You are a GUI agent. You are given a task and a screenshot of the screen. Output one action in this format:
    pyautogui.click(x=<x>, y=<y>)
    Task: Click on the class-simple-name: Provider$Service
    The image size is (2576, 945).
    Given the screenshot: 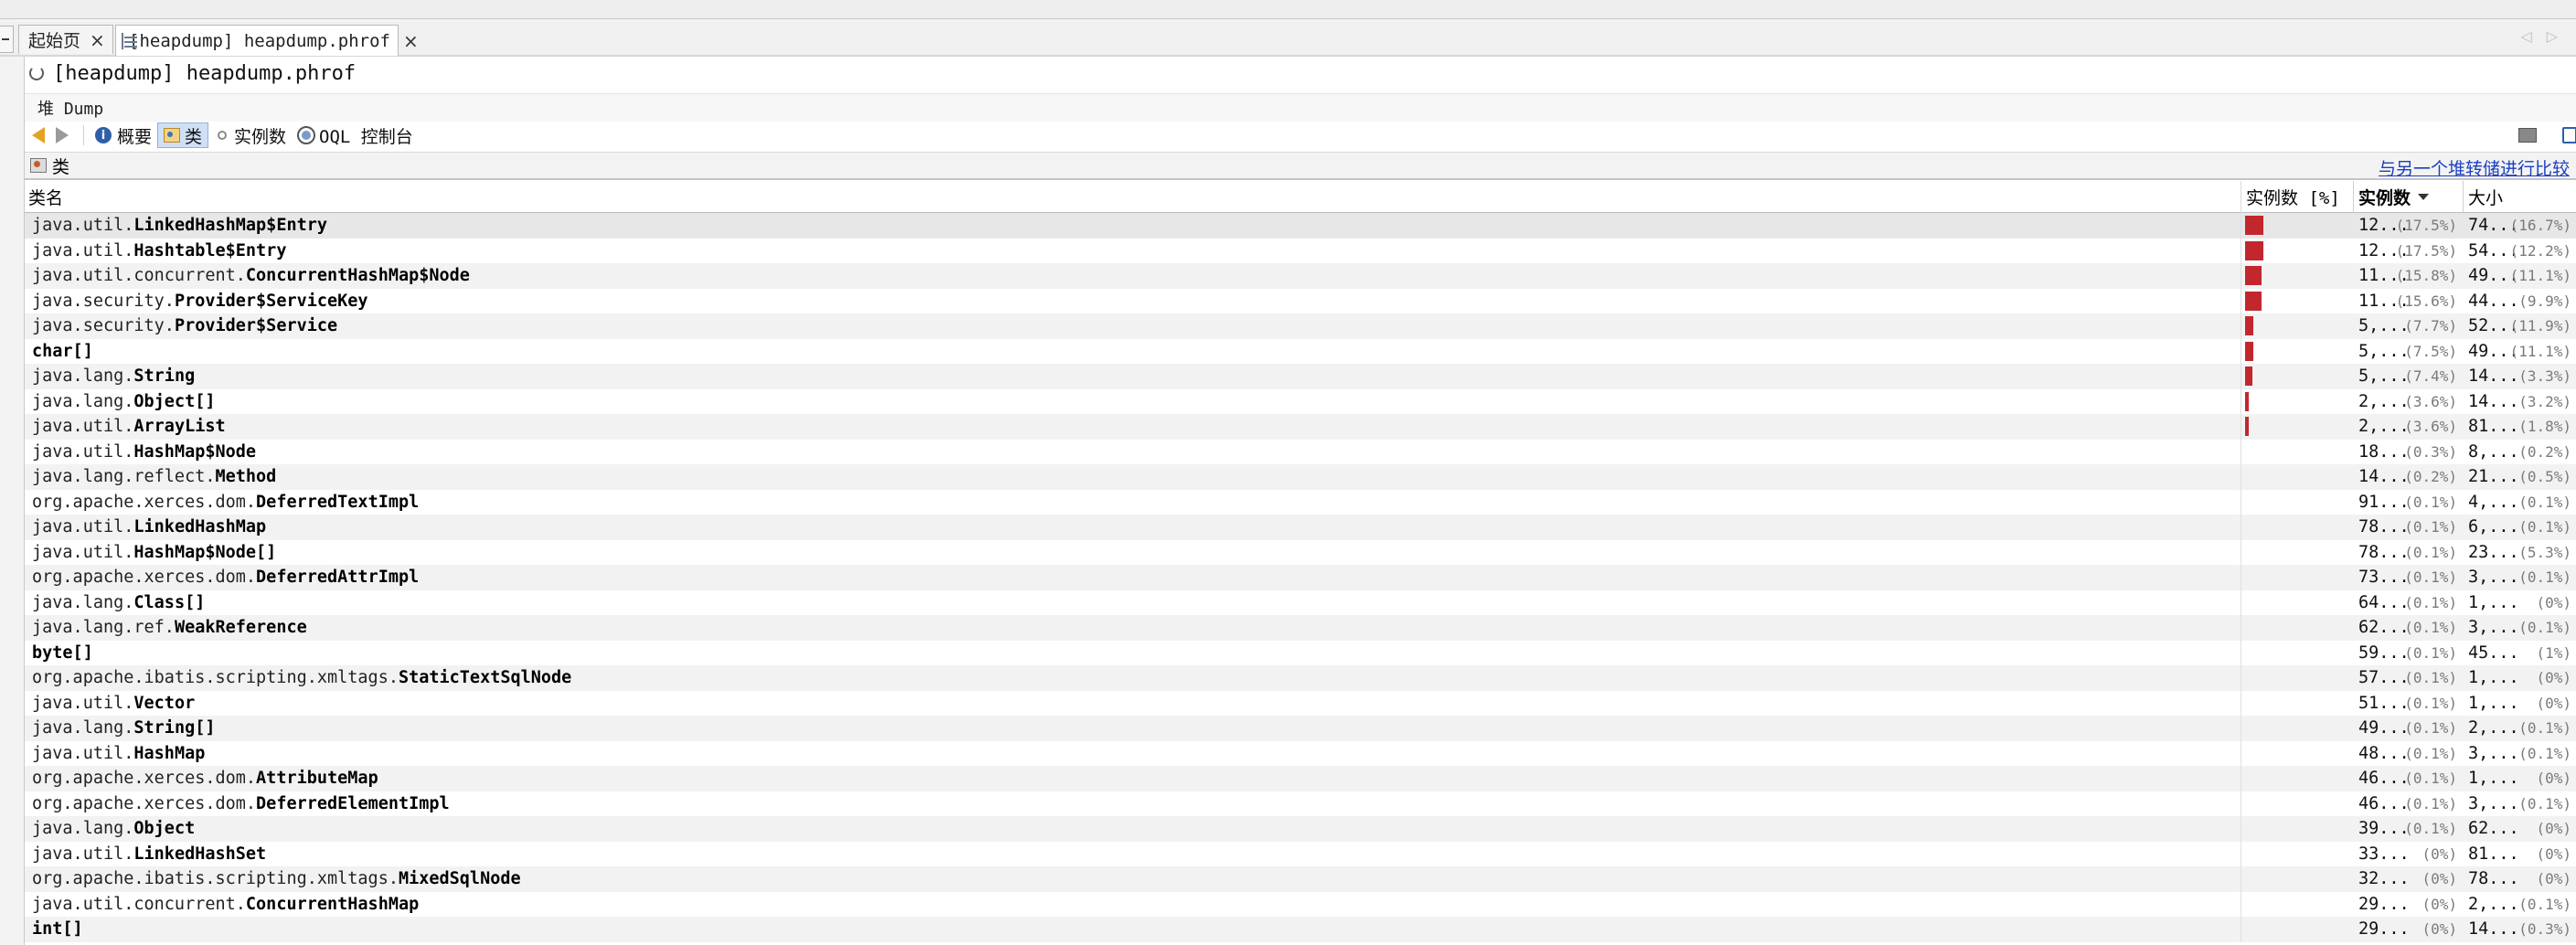 What is the action you would take?
    pyautogui.click(x=256, y=325)
    